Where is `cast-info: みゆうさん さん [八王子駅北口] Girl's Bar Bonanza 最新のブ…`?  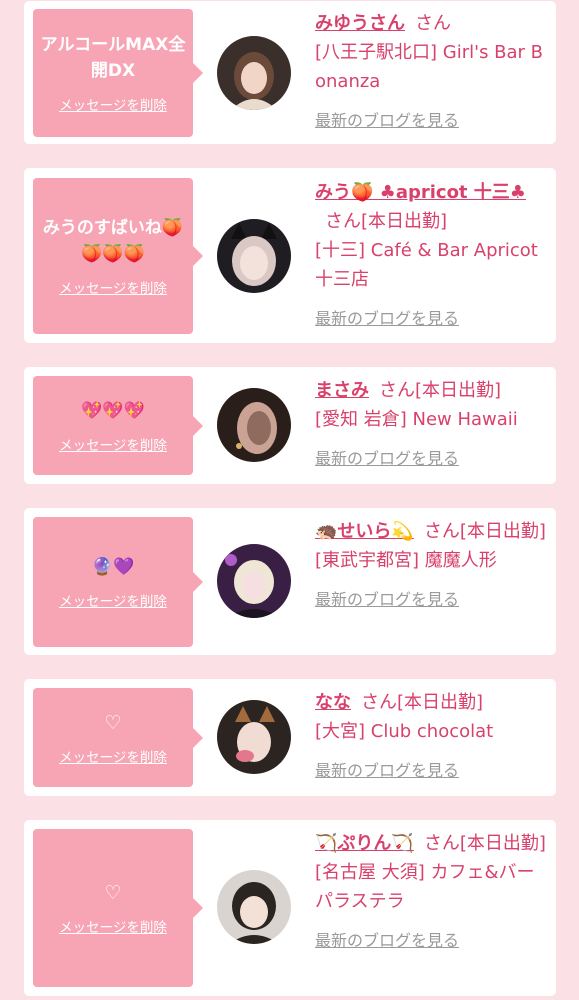 cast-info: みゆうさん さん [八王子駅北口] Girl's Bar Bonanza 最新のブ… is located at coordinates (433, 72).